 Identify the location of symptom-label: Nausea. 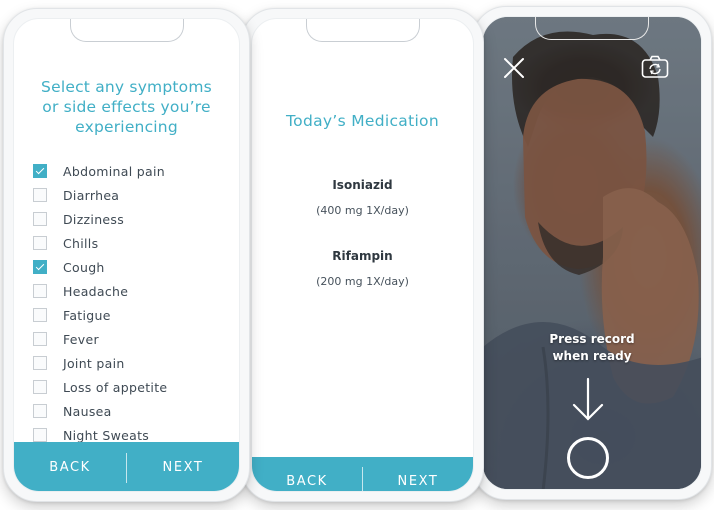
(87, 411).